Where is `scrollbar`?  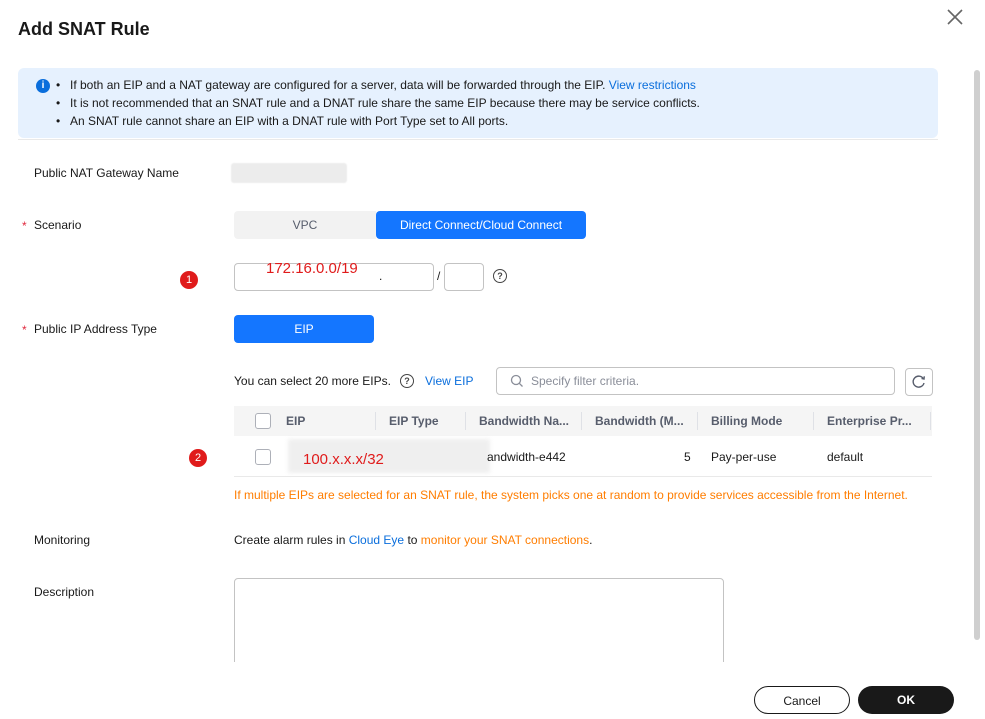
scrollbar is located at coordinates (977, 355).